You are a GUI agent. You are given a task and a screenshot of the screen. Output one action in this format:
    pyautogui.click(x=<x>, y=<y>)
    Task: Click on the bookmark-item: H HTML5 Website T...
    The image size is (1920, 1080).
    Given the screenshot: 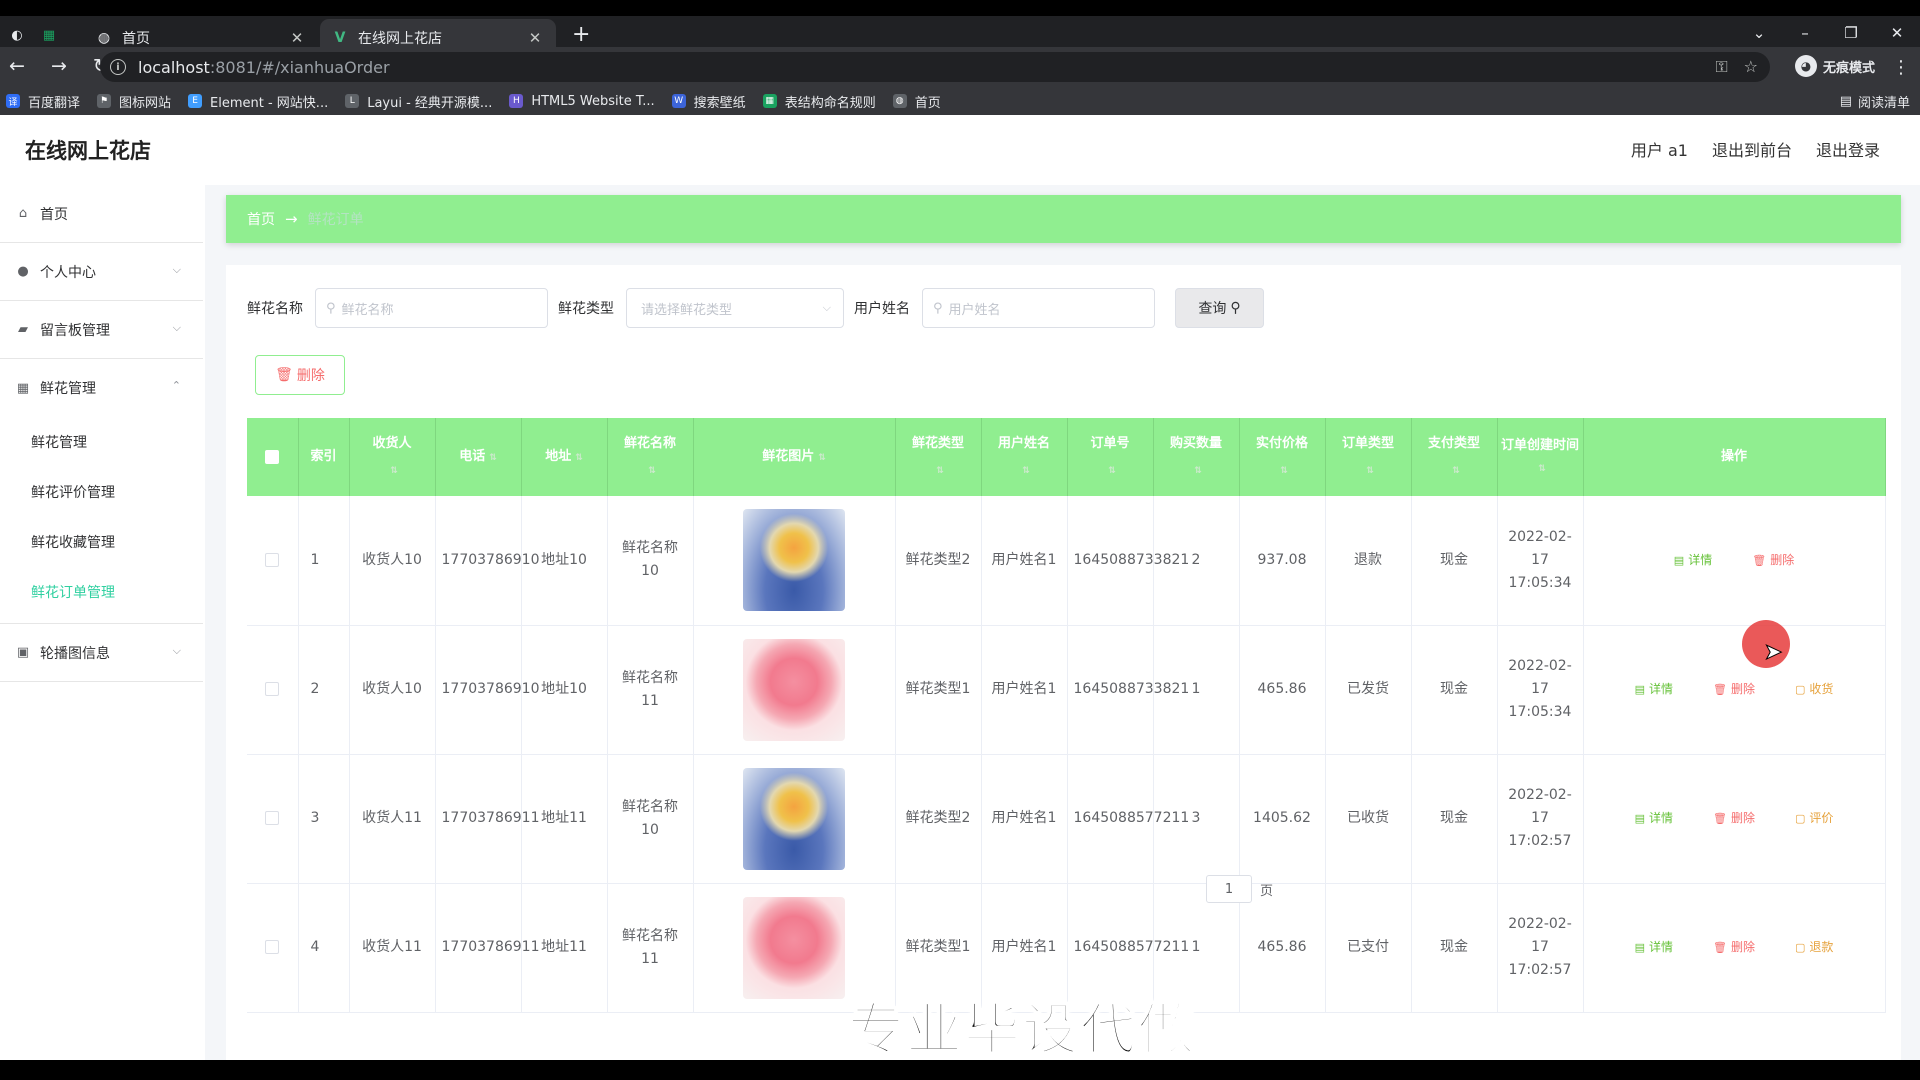 What is the action you would take?
    pyautogui.click(x=582, y=101)
    